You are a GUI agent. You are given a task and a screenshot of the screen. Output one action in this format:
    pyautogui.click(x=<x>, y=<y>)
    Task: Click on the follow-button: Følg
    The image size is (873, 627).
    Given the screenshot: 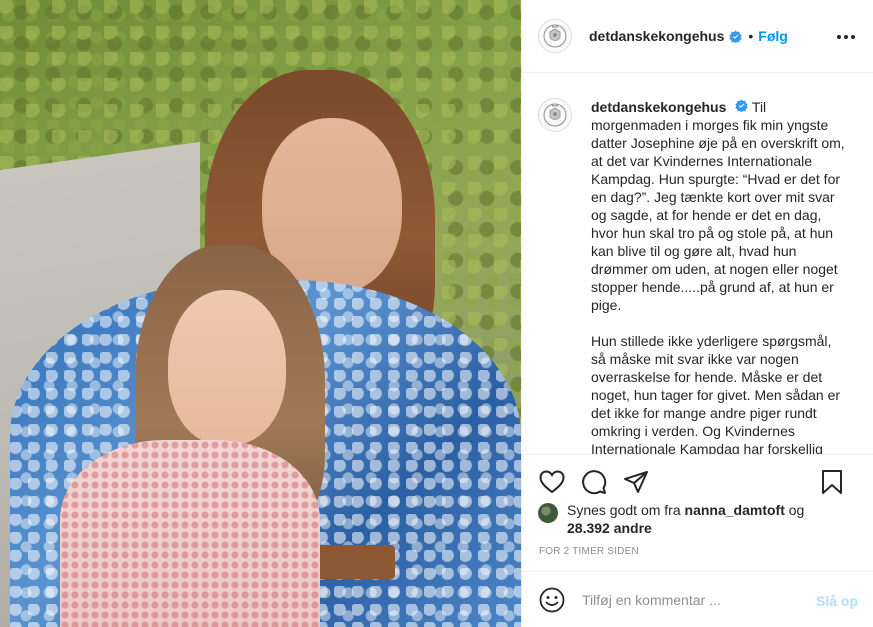 What is the action you would take?
    pyautogui.click(x=773, y=36)
    